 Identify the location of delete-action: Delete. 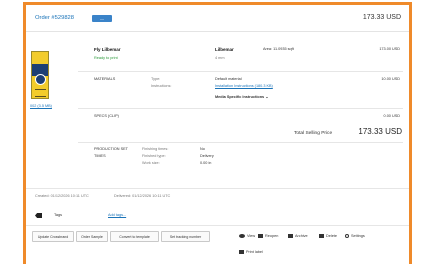
(328, 236).